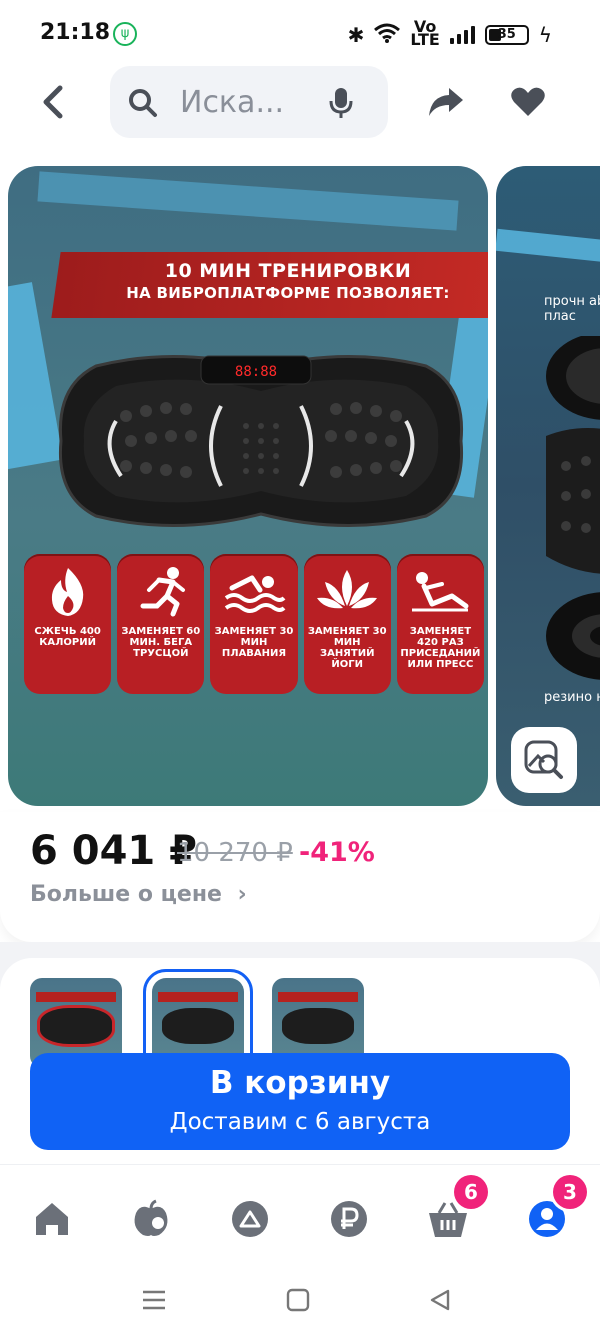 The image size is (600, 1339). I want to click on situp-icon, so click(440, 592).